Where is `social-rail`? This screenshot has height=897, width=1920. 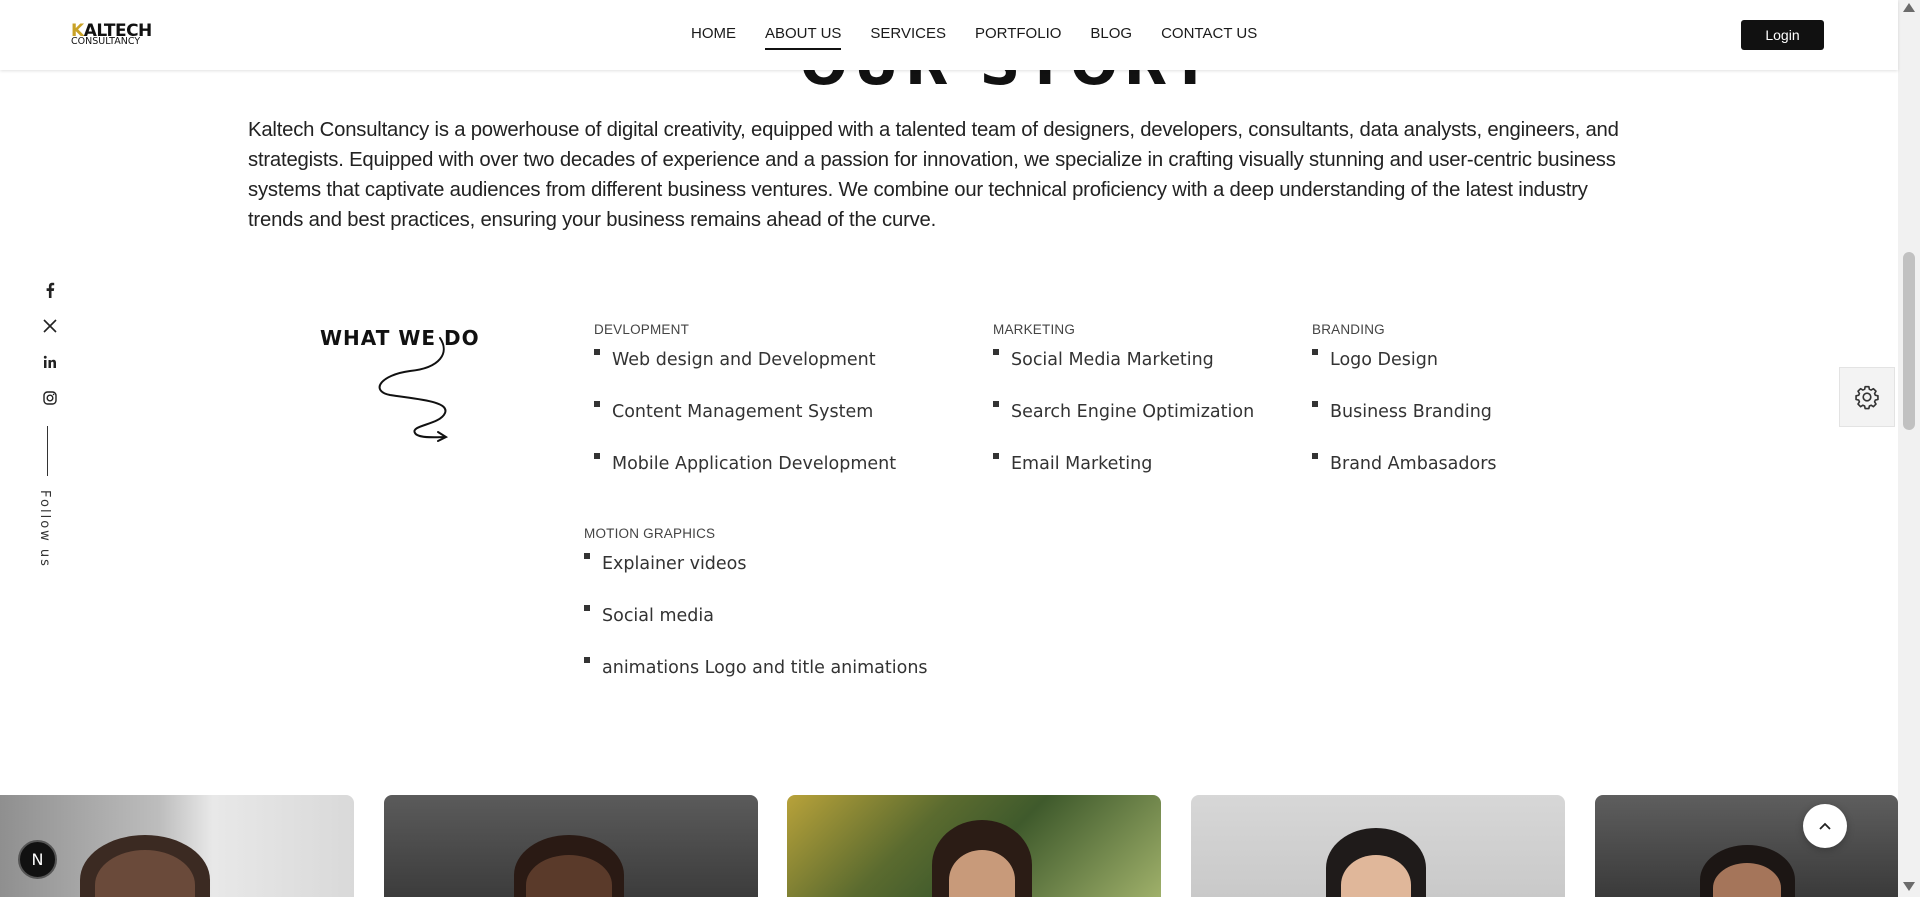
social-rail is located at coordinates (52, 379).